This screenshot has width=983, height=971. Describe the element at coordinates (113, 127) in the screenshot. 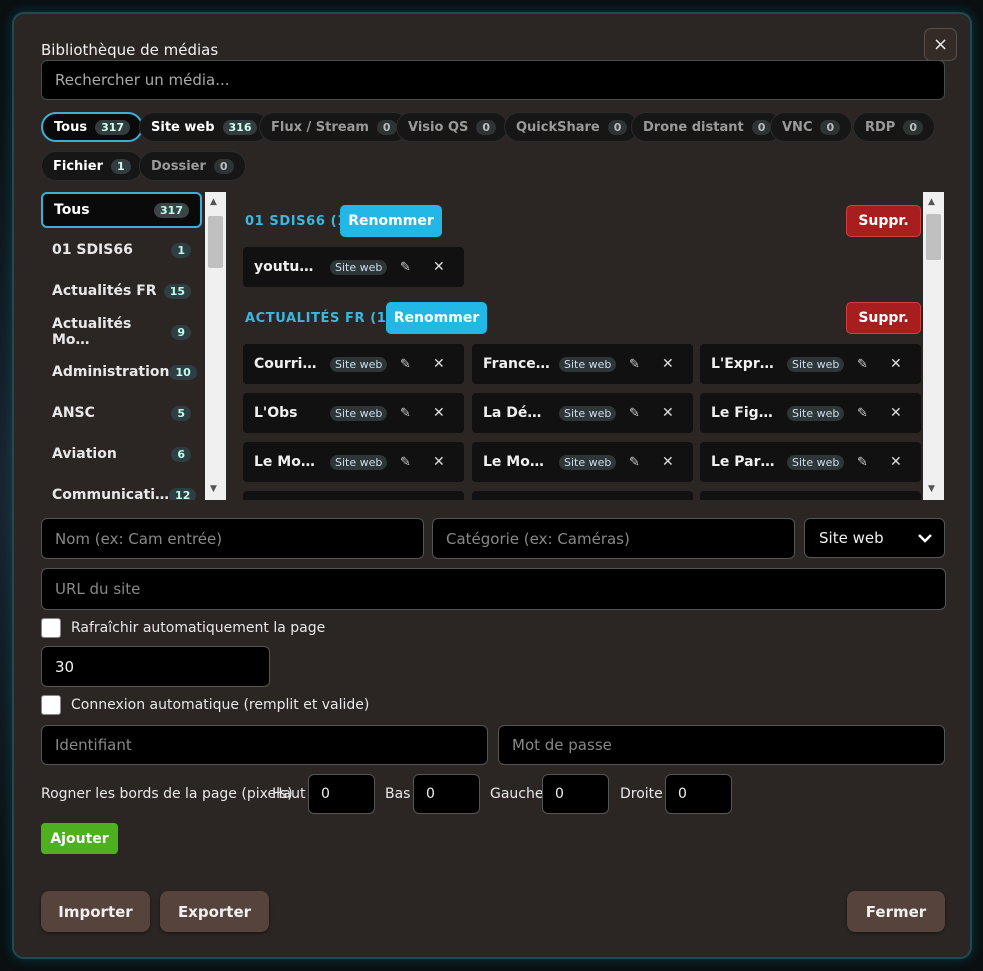

I see `filter-count: 317` at that location.